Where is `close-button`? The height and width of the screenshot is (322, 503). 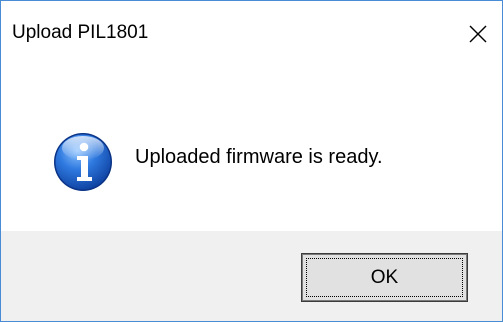
close-button is located at coordinates (478, 34).